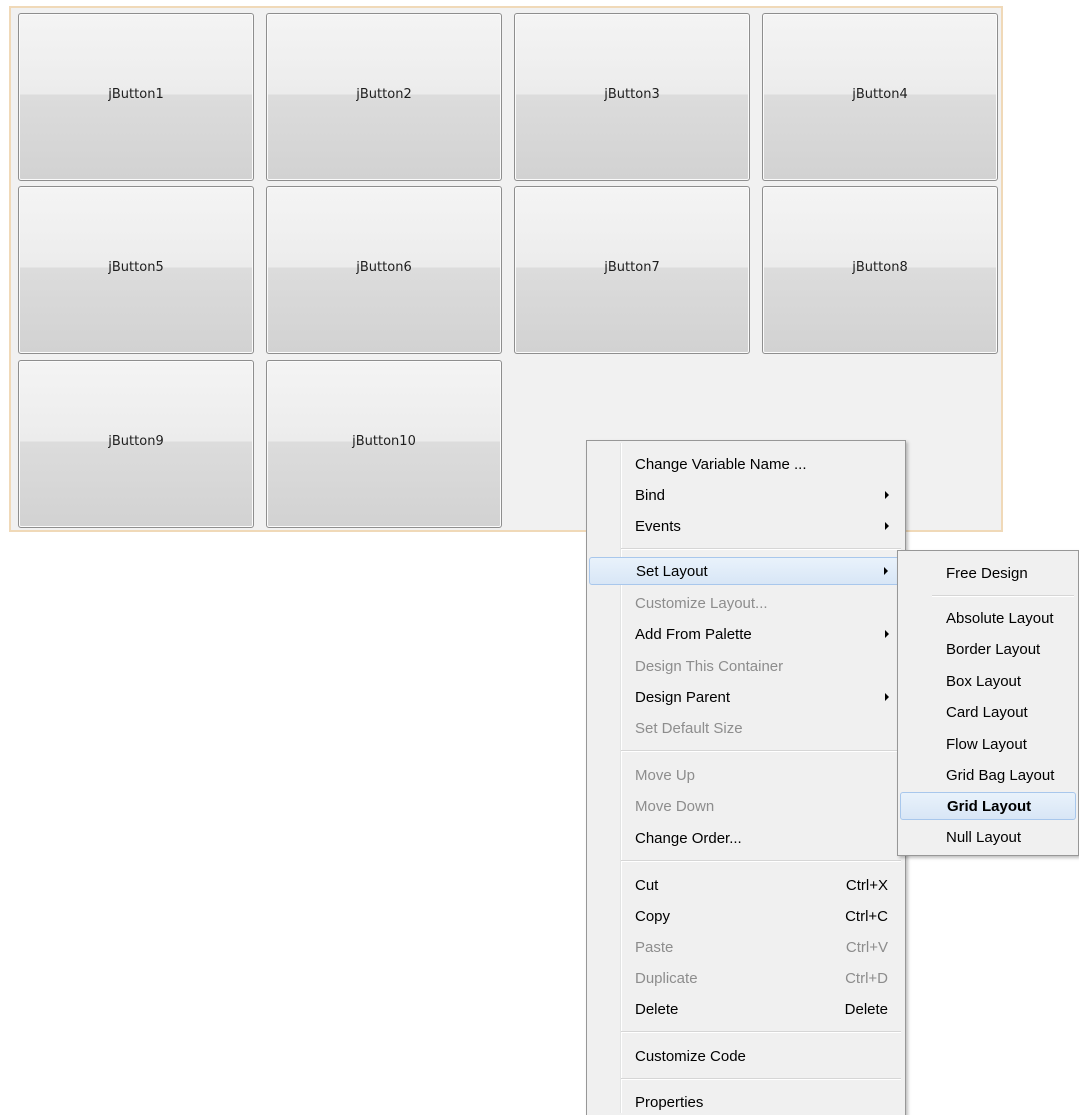  What do you see at coordinates (665, 775) in the screenshot?
I see `menu-item-label: Move Up` at bounding box center [665, 775].